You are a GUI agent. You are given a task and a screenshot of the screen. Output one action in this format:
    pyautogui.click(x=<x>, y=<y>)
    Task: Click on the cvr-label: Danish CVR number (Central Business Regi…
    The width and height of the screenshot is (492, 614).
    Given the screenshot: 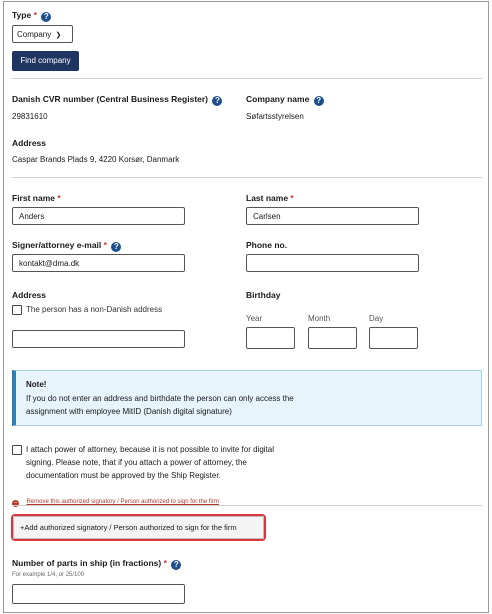 What is the action you would take?
    pyautogui.click(x=117, y=100)
    